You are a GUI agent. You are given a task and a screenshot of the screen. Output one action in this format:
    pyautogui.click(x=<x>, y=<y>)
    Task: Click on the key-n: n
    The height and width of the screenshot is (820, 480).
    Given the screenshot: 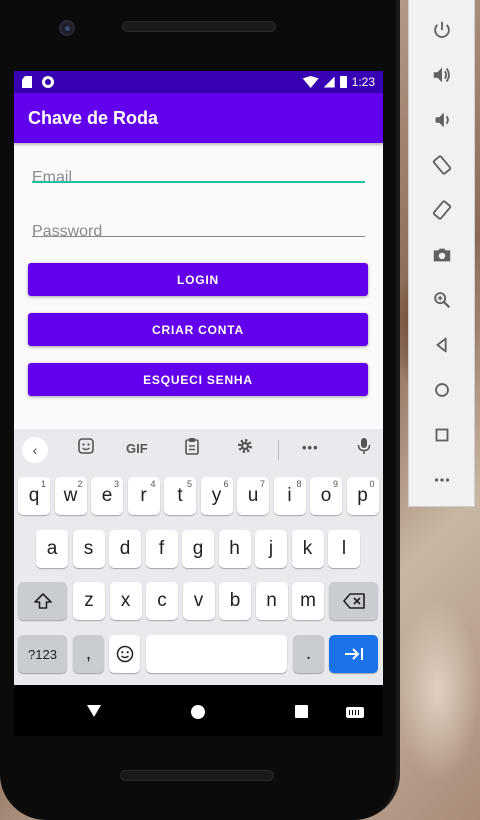 What is the action you would take?
    pyautogui.click(x=271, y=601)
    